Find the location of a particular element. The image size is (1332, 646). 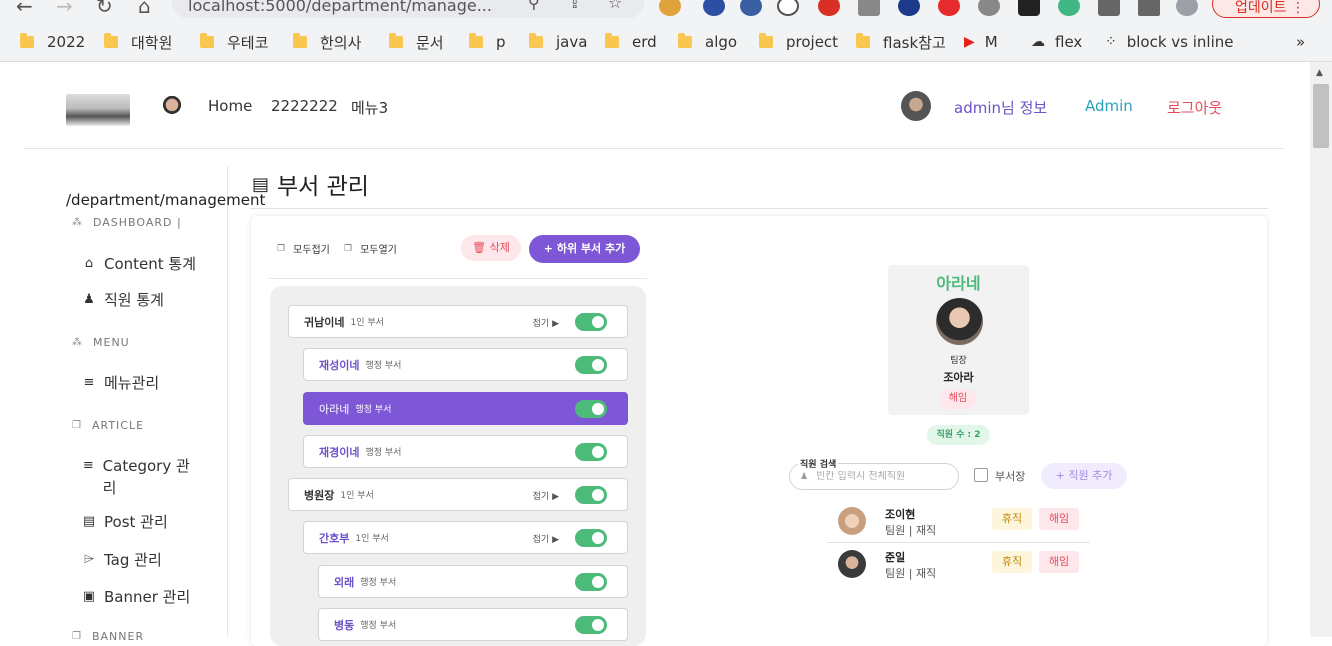

tree-node: 간호부 1인 부서 접기 ▶ is located at coordinates (465, 537).